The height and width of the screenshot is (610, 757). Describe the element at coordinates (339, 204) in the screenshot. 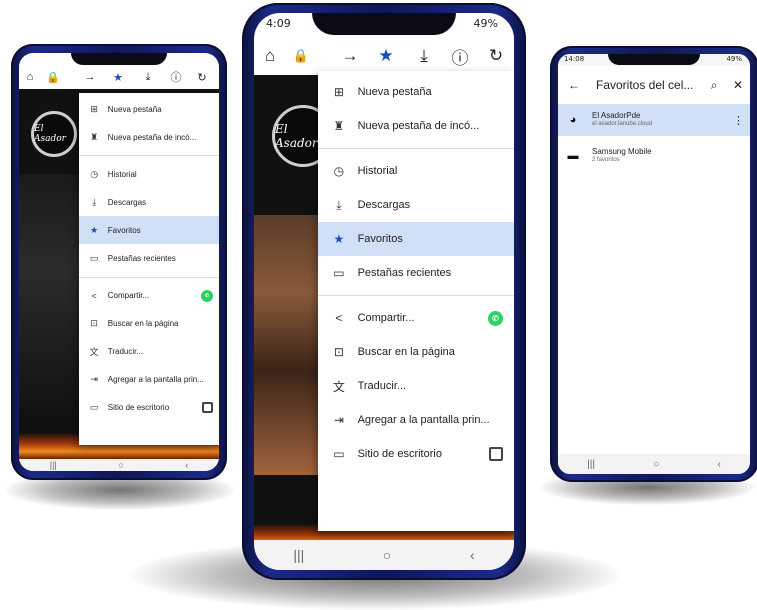

I see `download-icon: ⤓` at that location.